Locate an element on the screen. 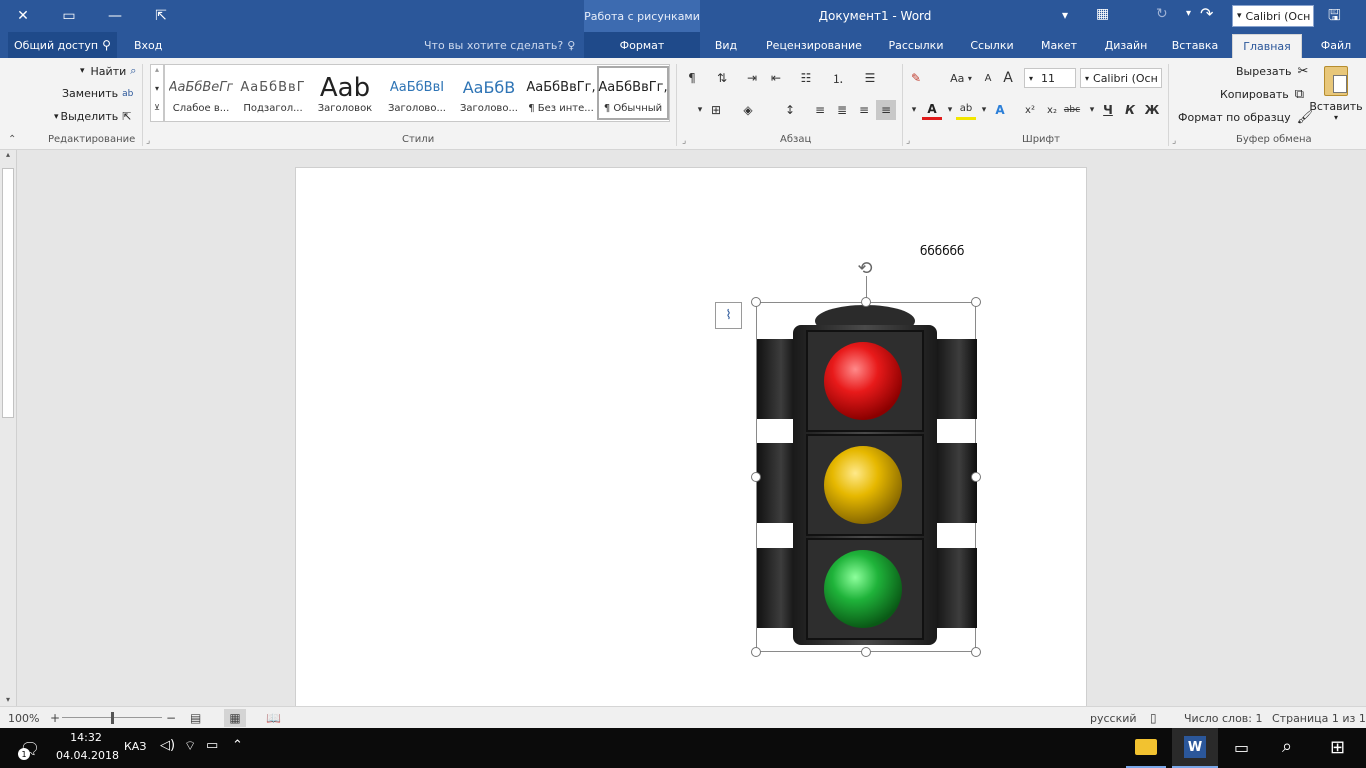 The height and width of the screenshot is (768, 1366). align-left-icon: ≡ is located at coordinates (886, 110).